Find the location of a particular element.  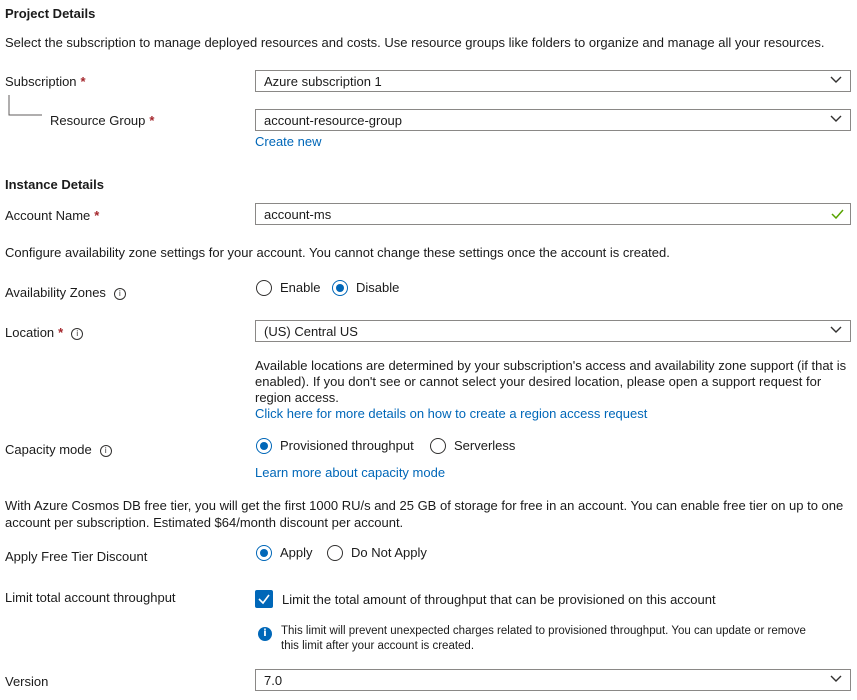

project-details-heading: Project Details is located at coordinates (50, 13).